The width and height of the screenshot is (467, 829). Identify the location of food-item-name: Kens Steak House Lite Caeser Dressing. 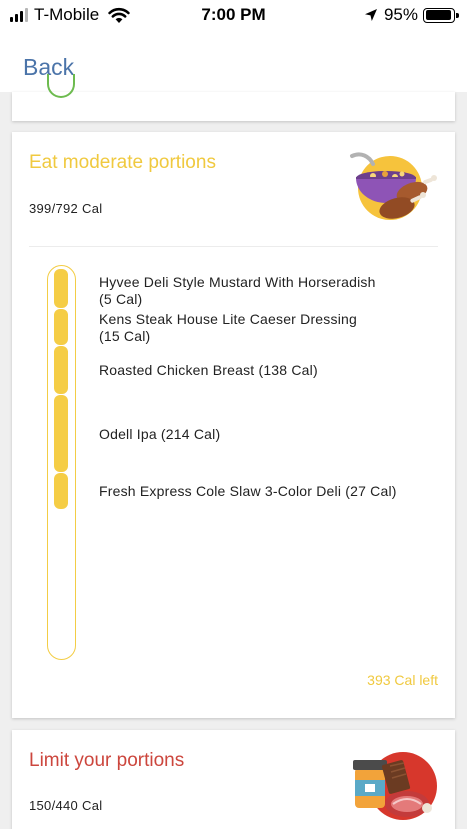
(228, 319).